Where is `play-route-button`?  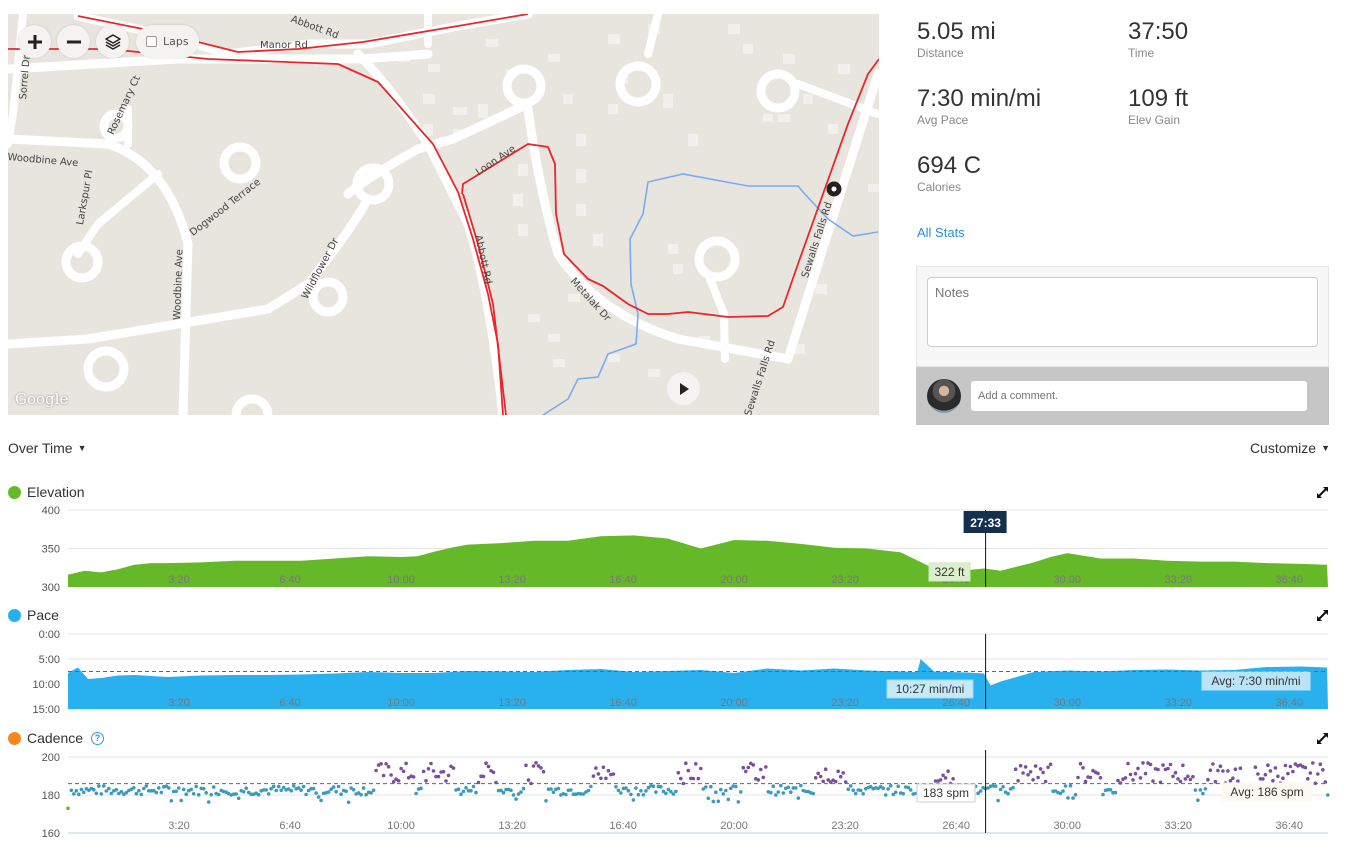
play-route-button is located at coordinates (683, 388).